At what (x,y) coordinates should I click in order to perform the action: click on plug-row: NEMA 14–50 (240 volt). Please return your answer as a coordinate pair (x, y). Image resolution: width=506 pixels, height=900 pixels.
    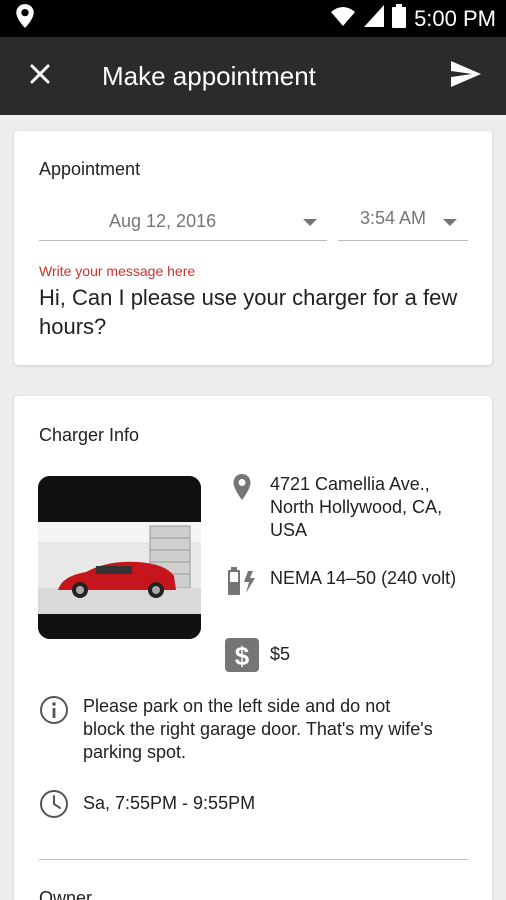
    Looking at the image, I should click on (347, 581).